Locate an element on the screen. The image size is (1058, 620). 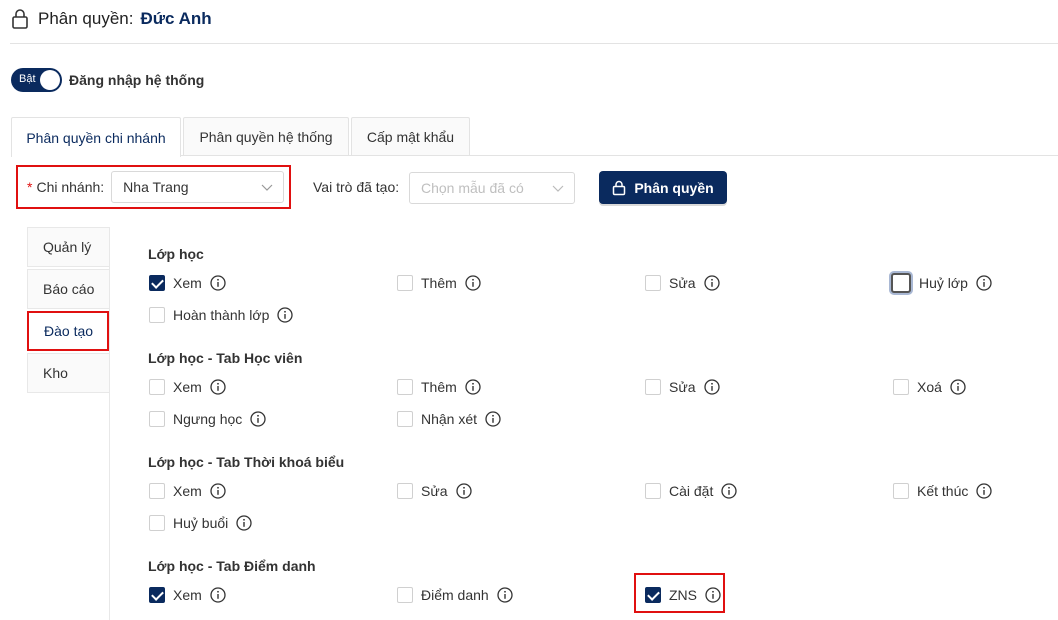
login-toggle-row: Bật Đăng nhập hệ thống is located at coordinates (107, 80).